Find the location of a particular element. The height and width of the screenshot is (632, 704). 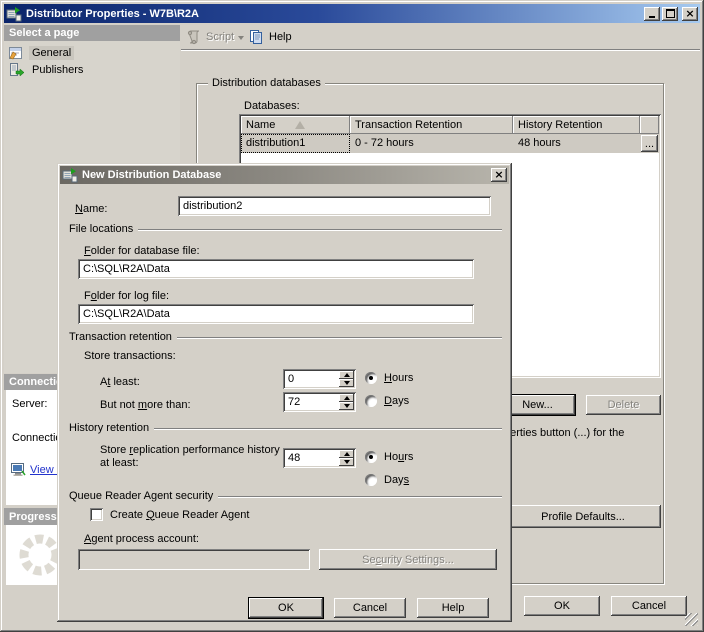

sidebar-item-publishers: Publishers is located at coordinates (47, 69).